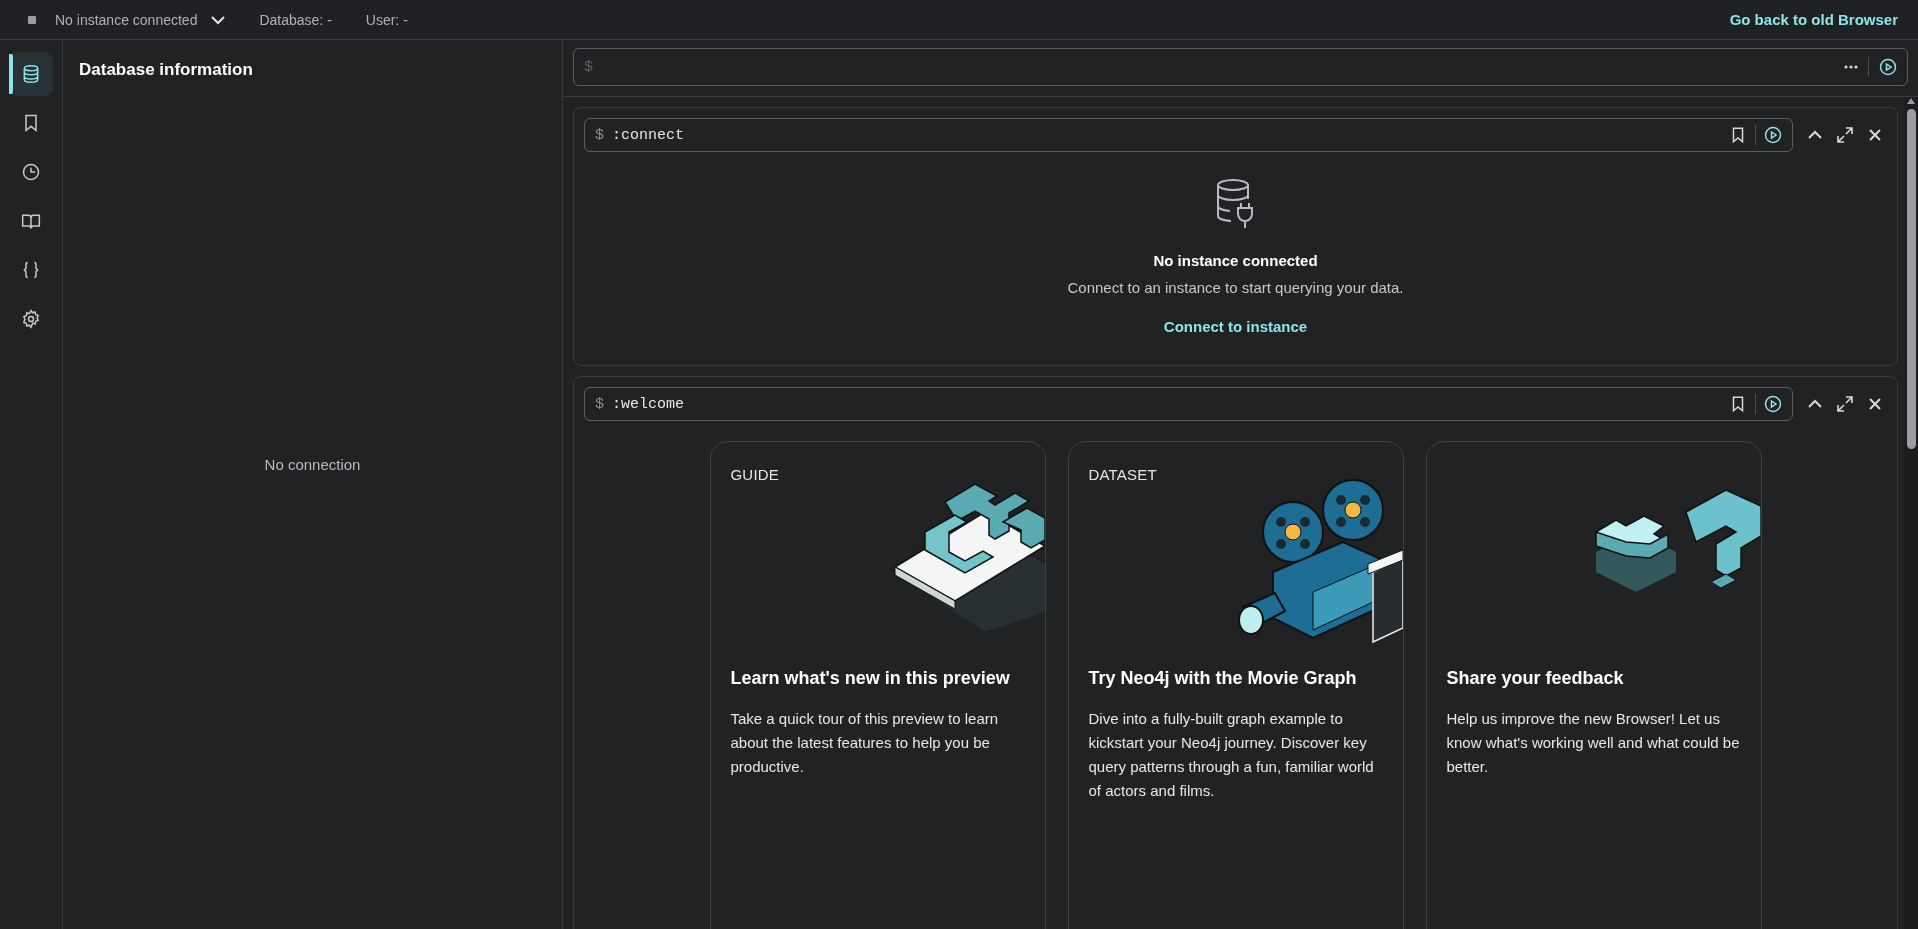 The width and height of the screenshot is (1918, 929). Describe the element at coordinates (754, 474) in the screenshot. I see `card-label: GUIDE` at that location.